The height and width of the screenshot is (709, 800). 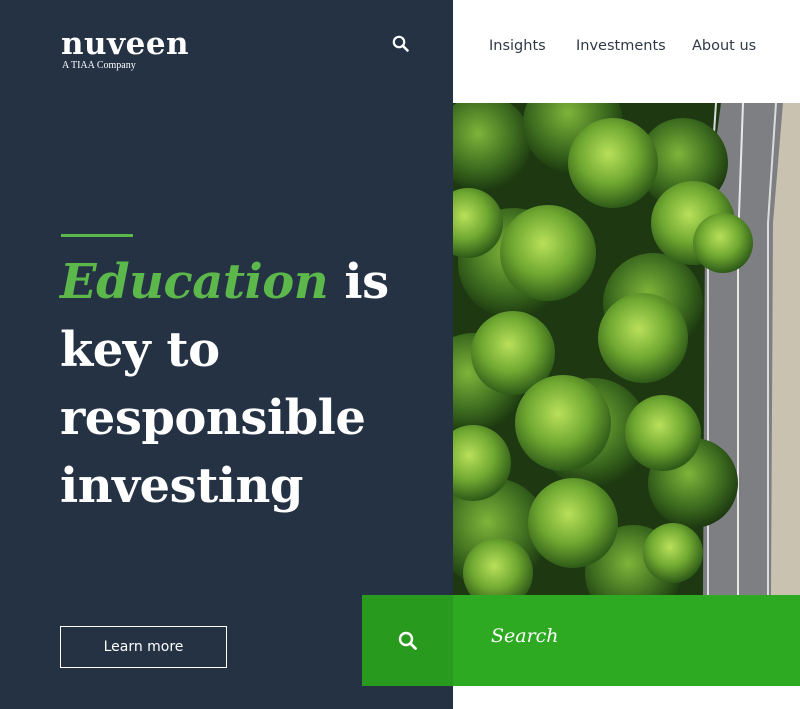 I want to click on top-navigation: Insights Investments About us, so click(x=626, y=51).